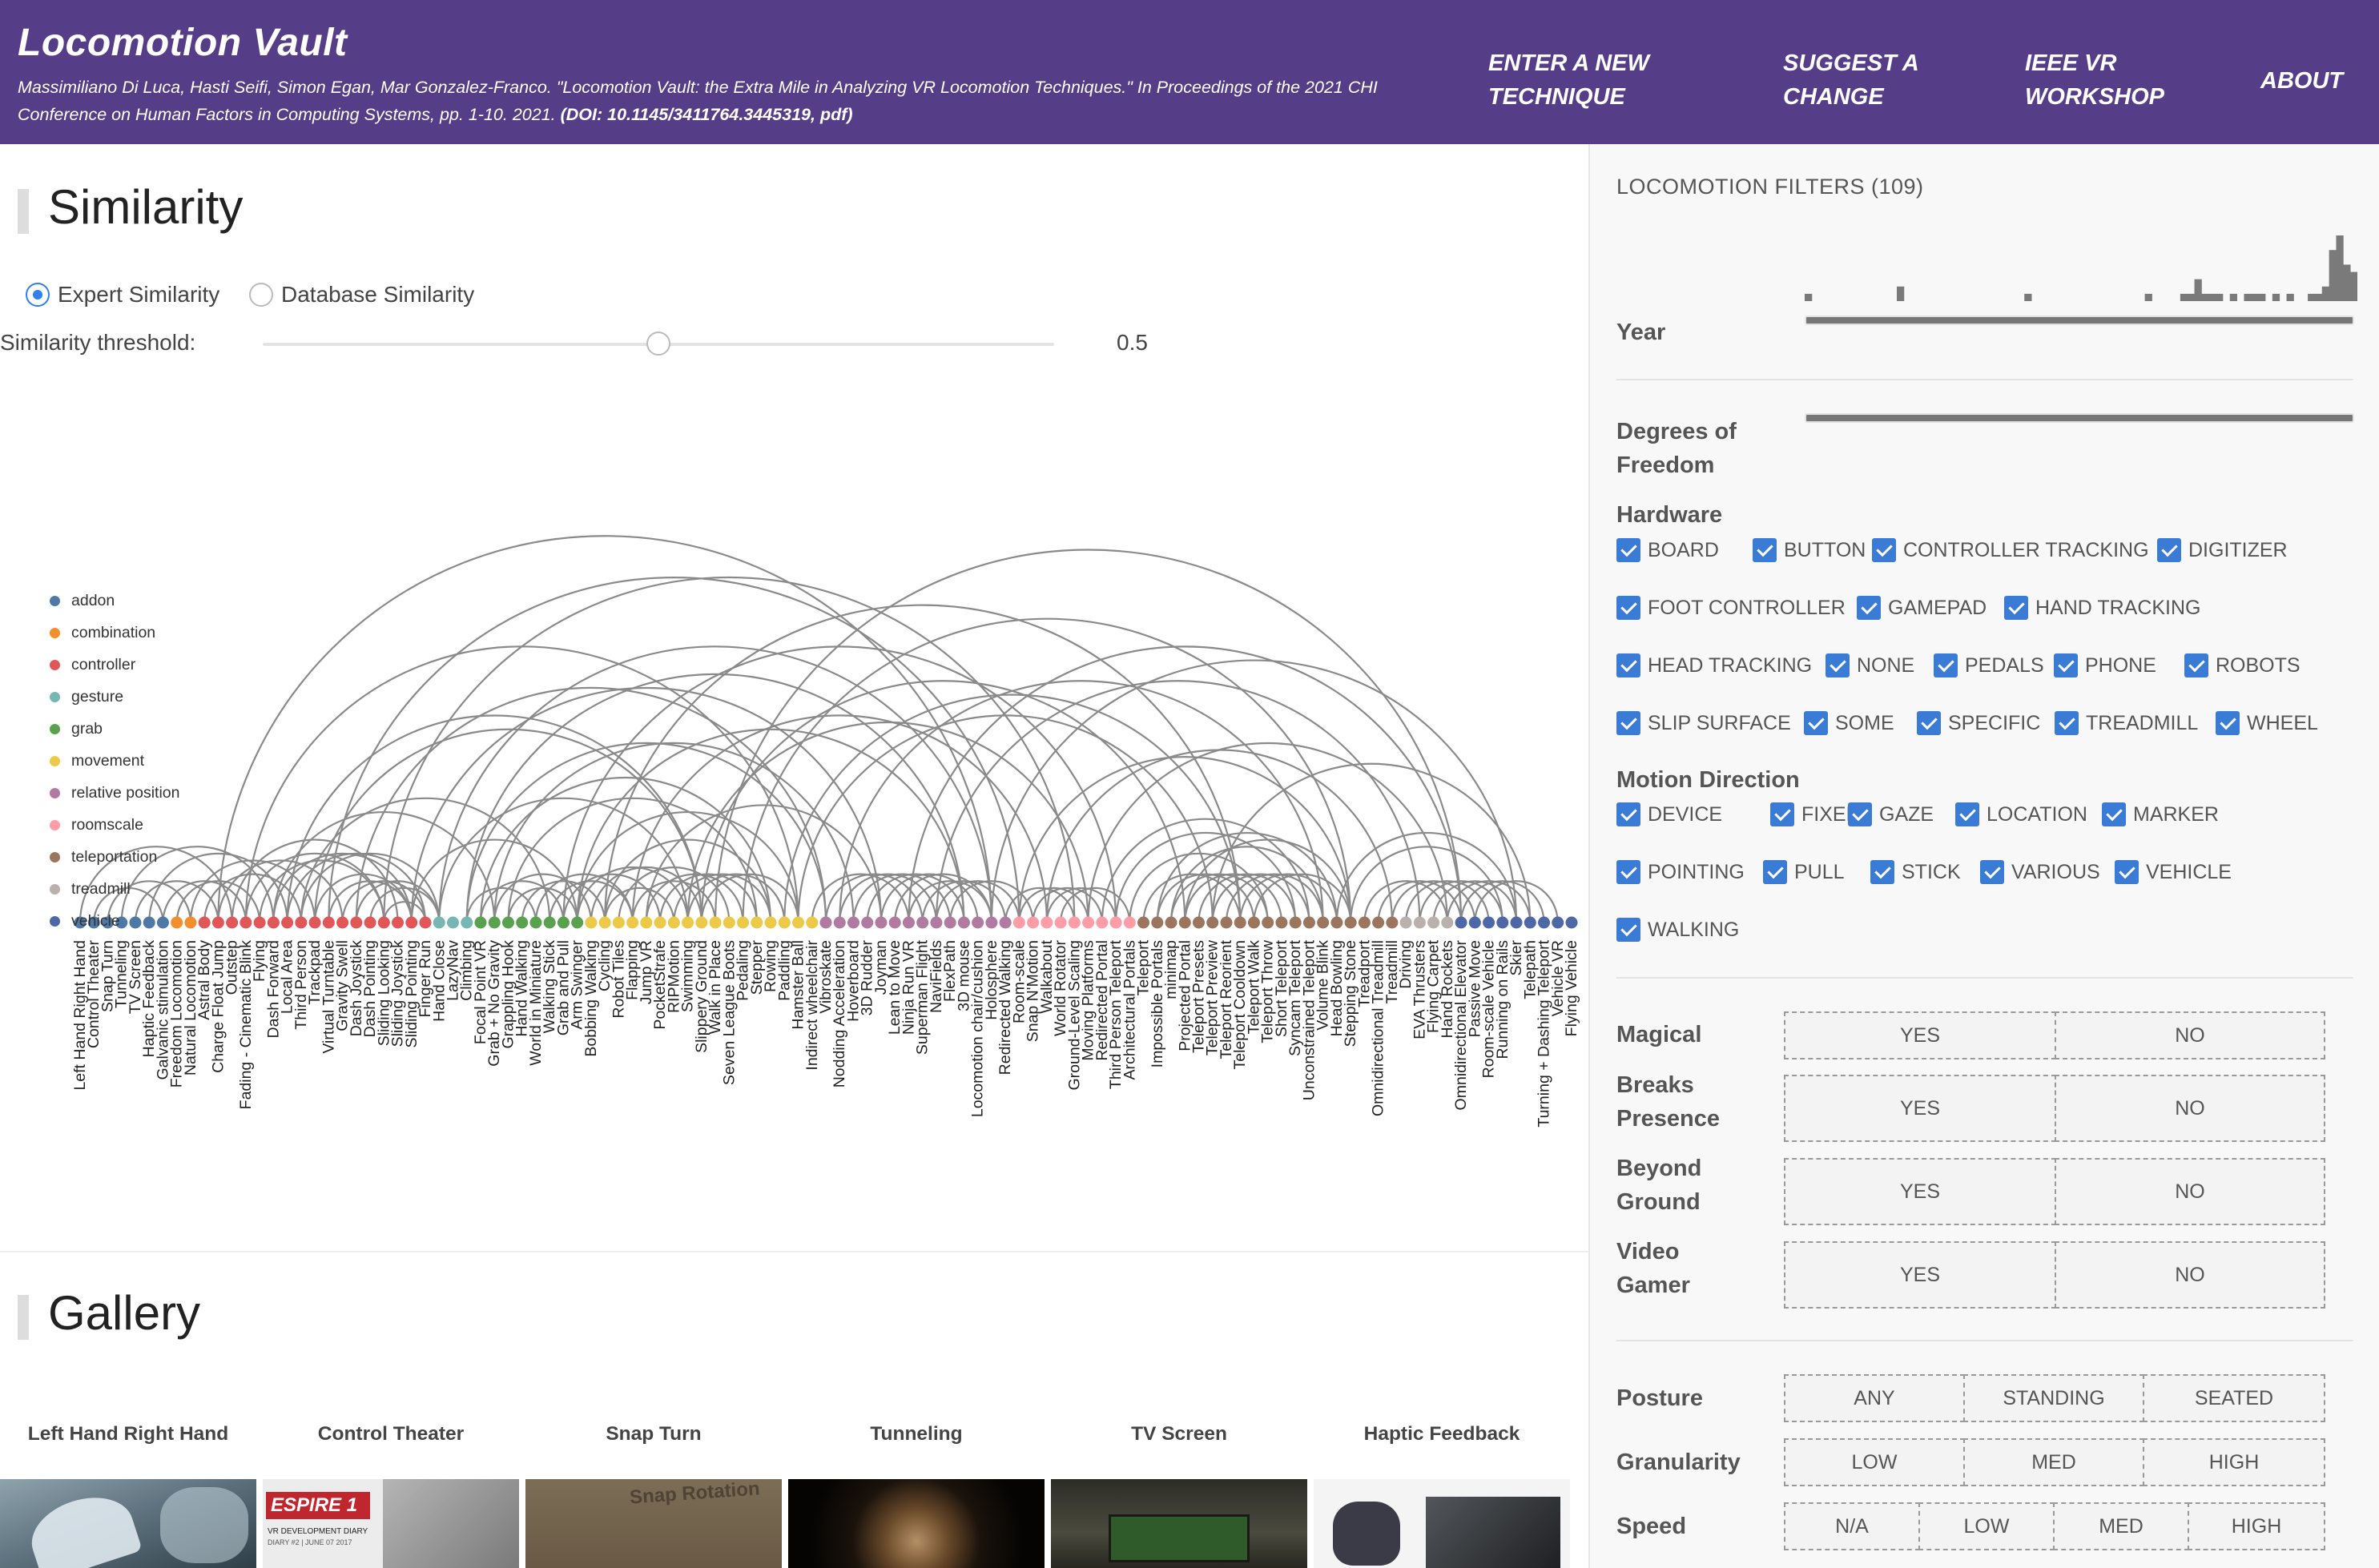  Describe the element at coordinates (2256, 1526) in the screenshot. I see `speed-high-button: HIGH` at that location.